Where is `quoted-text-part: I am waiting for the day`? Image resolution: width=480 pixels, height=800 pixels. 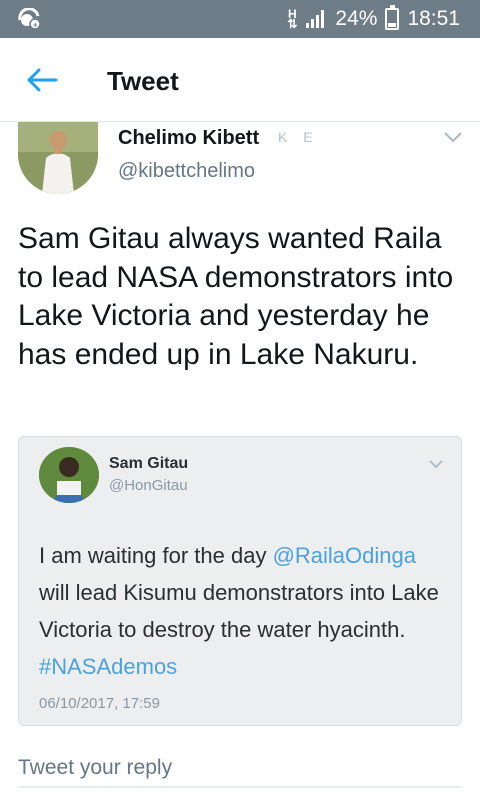
quoted-text-part: I am waiting for the day is located at coordinates (156, 555).